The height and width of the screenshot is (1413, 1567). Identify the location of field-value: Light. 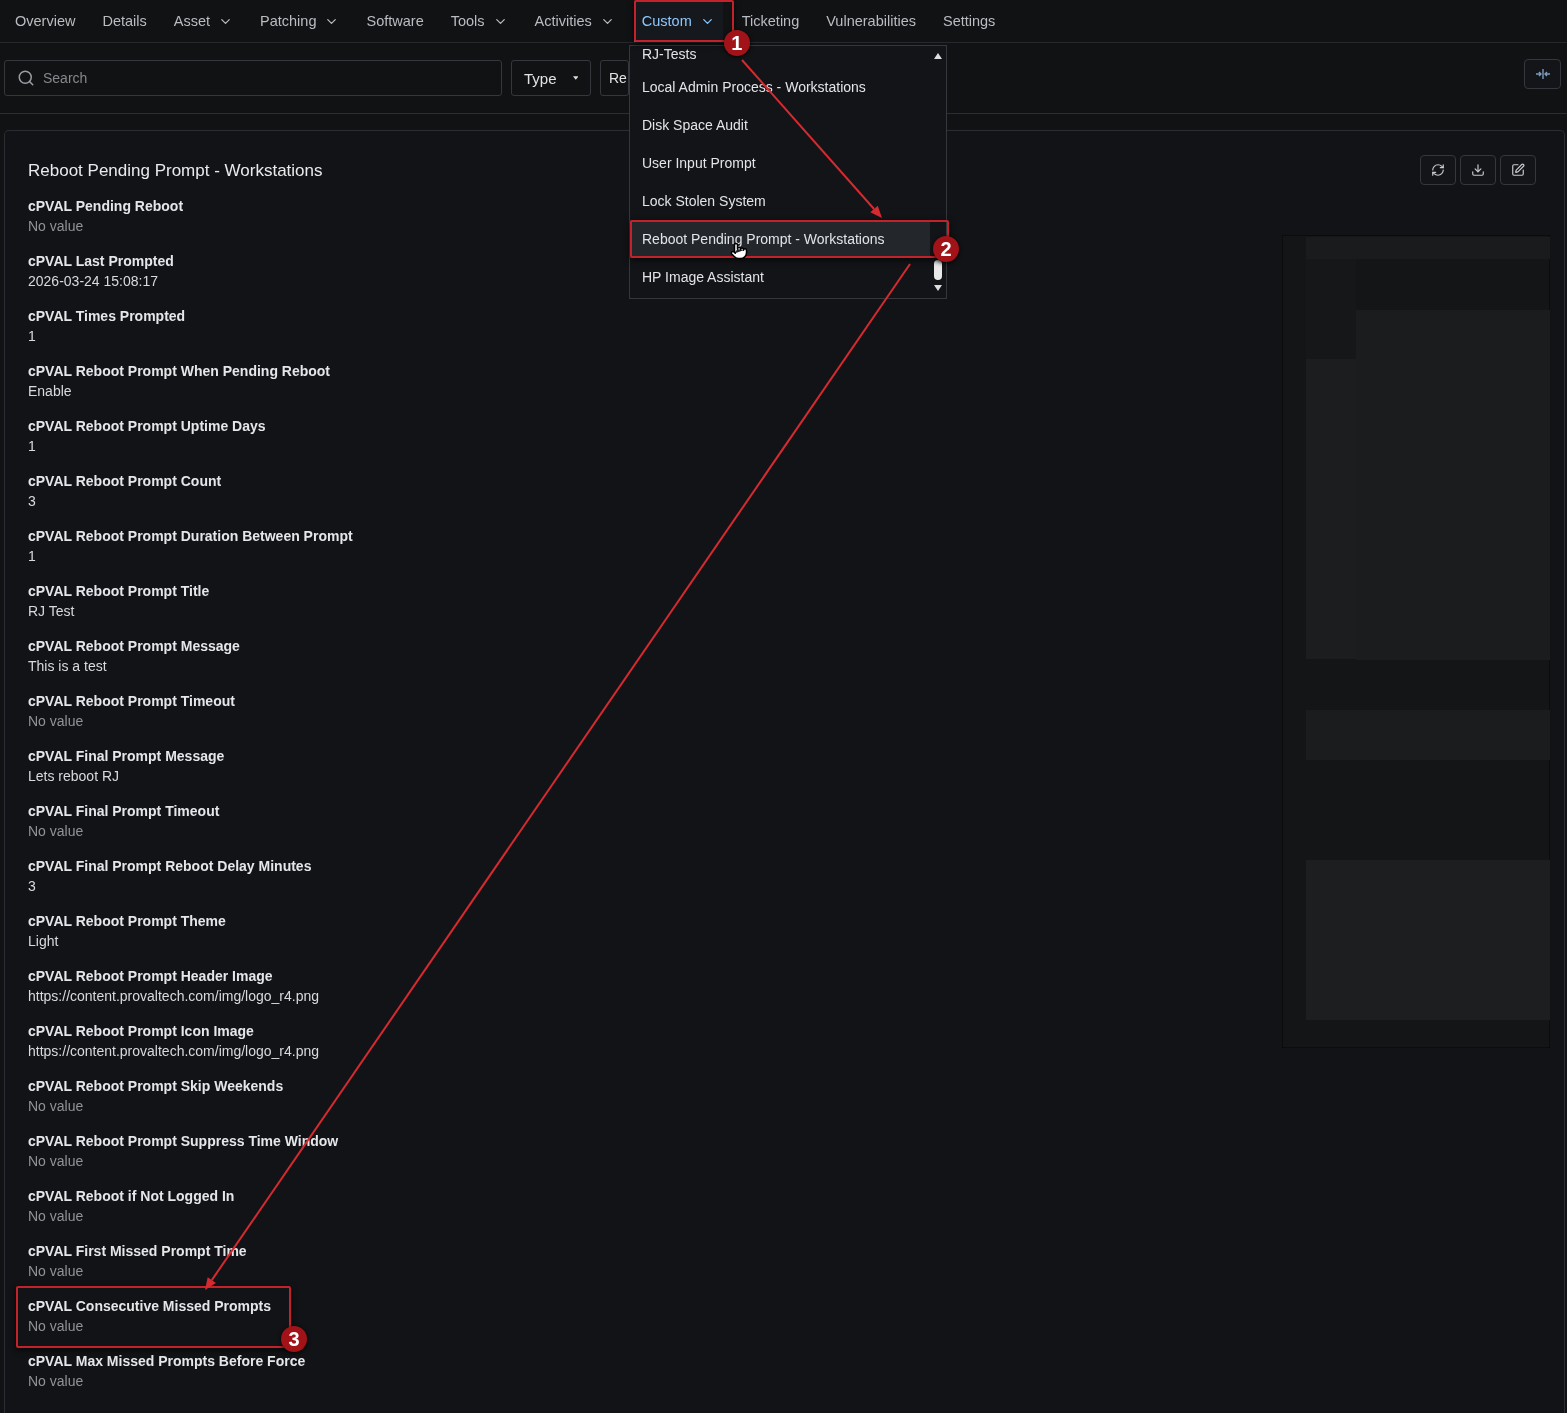
(44, 941).